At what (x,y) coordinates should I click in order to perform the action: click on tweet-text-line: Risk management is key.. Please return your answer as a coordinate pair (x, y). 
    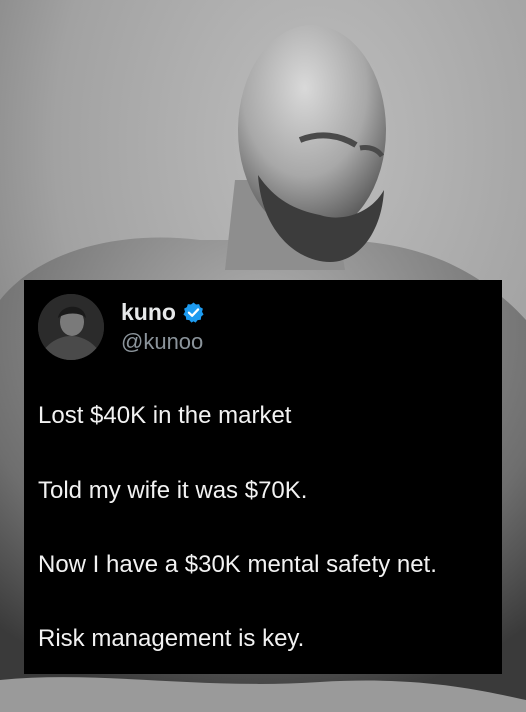
    Looking at the image, I should click on (171, 638).